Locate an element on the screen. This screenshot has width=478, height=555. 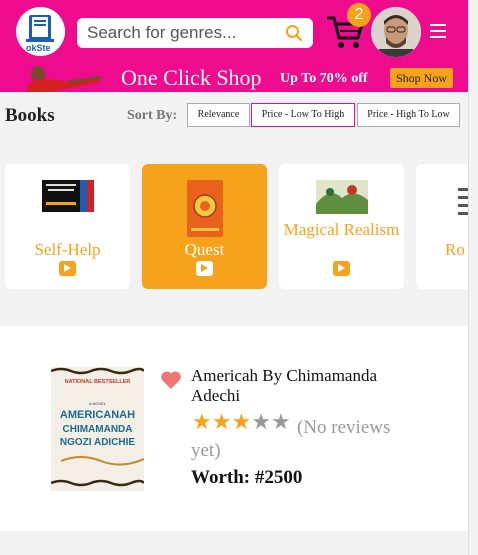
genre-card-self-help: Self-Help is located at coordinates (67, 226).